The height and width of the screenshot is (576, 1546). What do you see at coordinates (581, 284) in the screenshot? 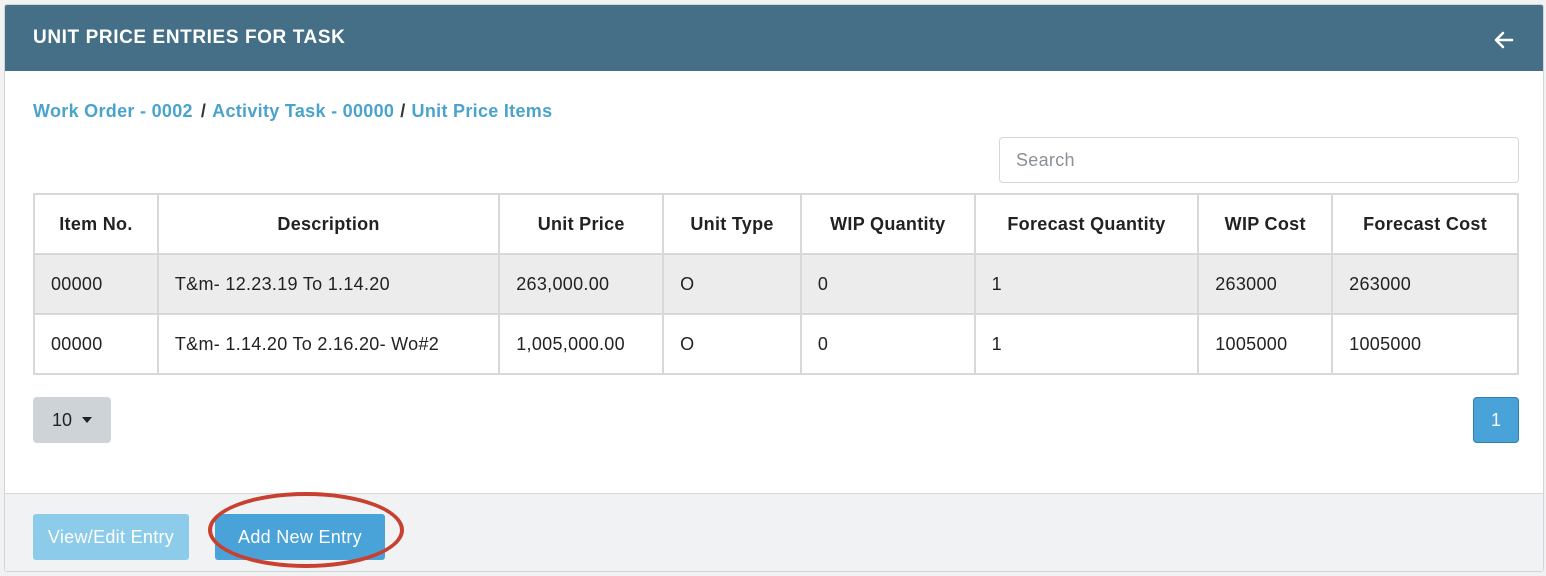
I see `cell-unit-price: 263,000.00` at bounding box center [581, 284].